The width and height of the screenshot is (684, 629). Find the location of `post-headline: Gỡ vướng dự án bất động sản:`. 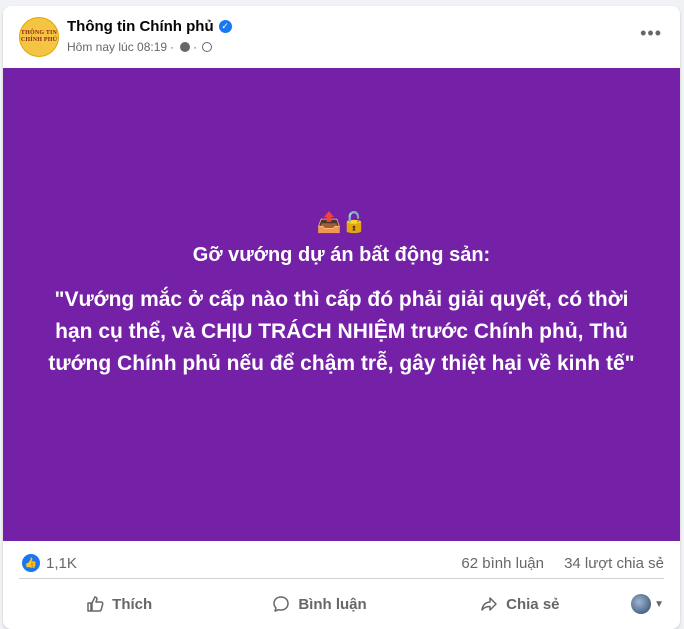

post-headline: Gỡ vướng dự án bất động sản: is located at coordinates (341, 255).